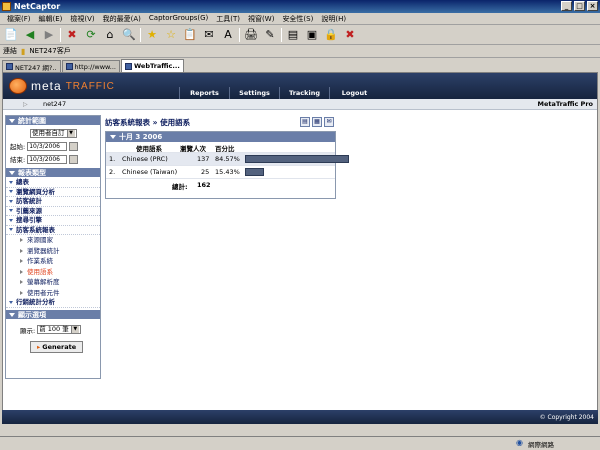 The width and height of the screenshot is (600, 450). Describe the element at coordinates (49, 35) in the screenshot. I see `forward-icon: ▶` at that location.